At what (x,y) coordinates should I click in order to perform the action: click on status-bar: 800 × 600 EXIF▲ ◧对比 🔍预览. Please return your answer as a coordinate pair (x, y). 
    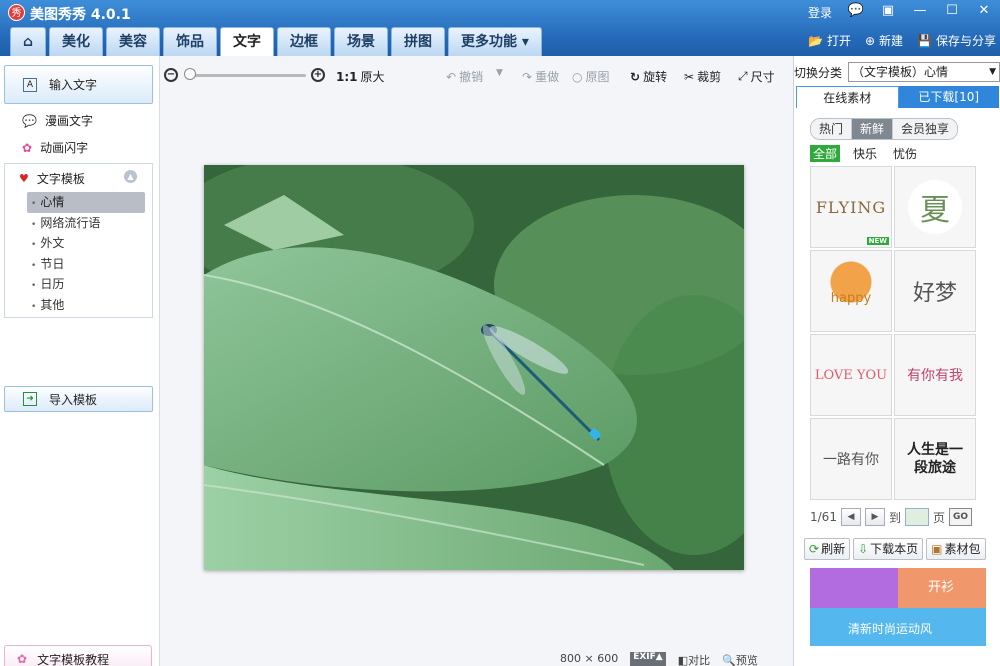
    Looking at the image, I should click on (659, 659).